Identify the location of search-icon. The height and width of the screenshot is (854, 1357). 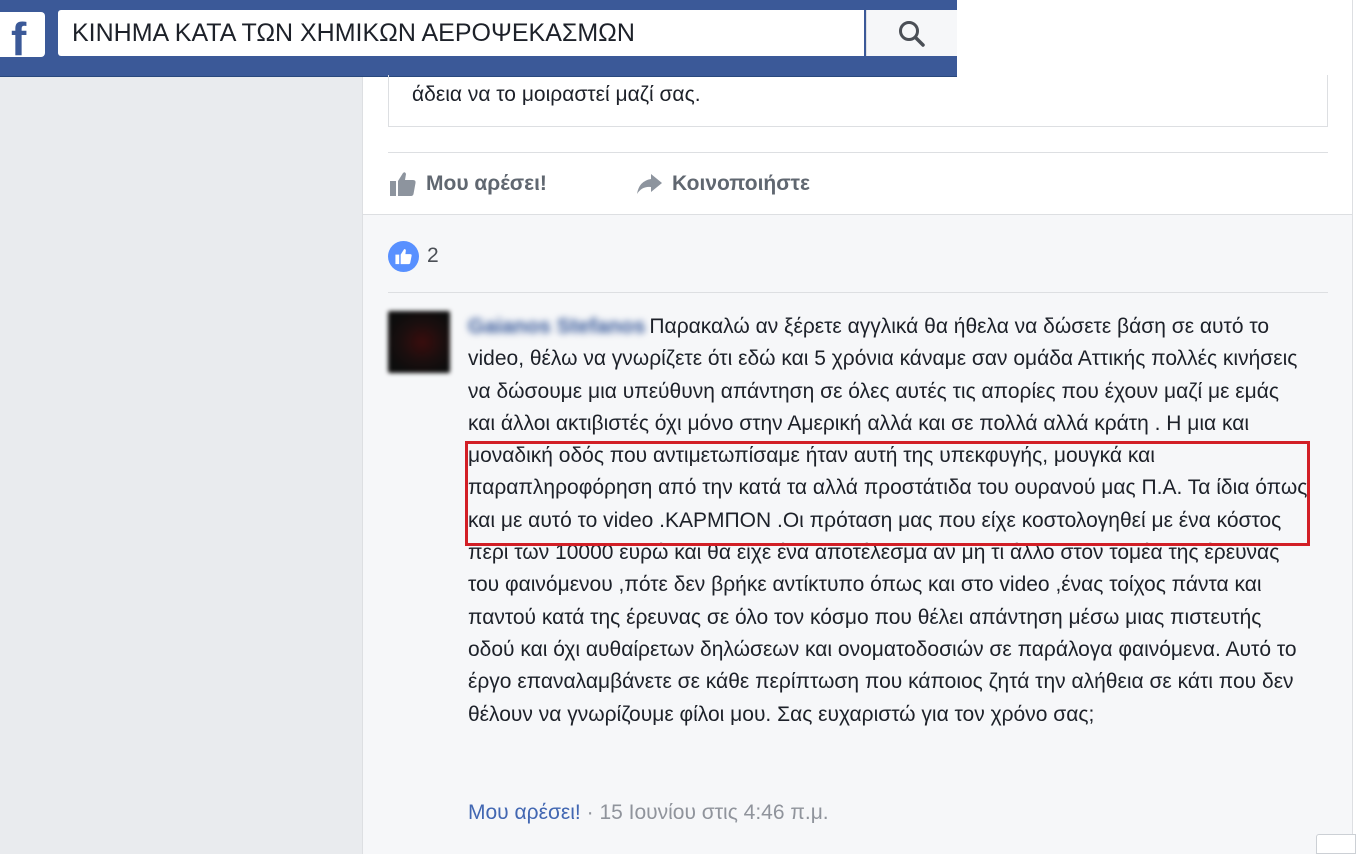
(912, 34).